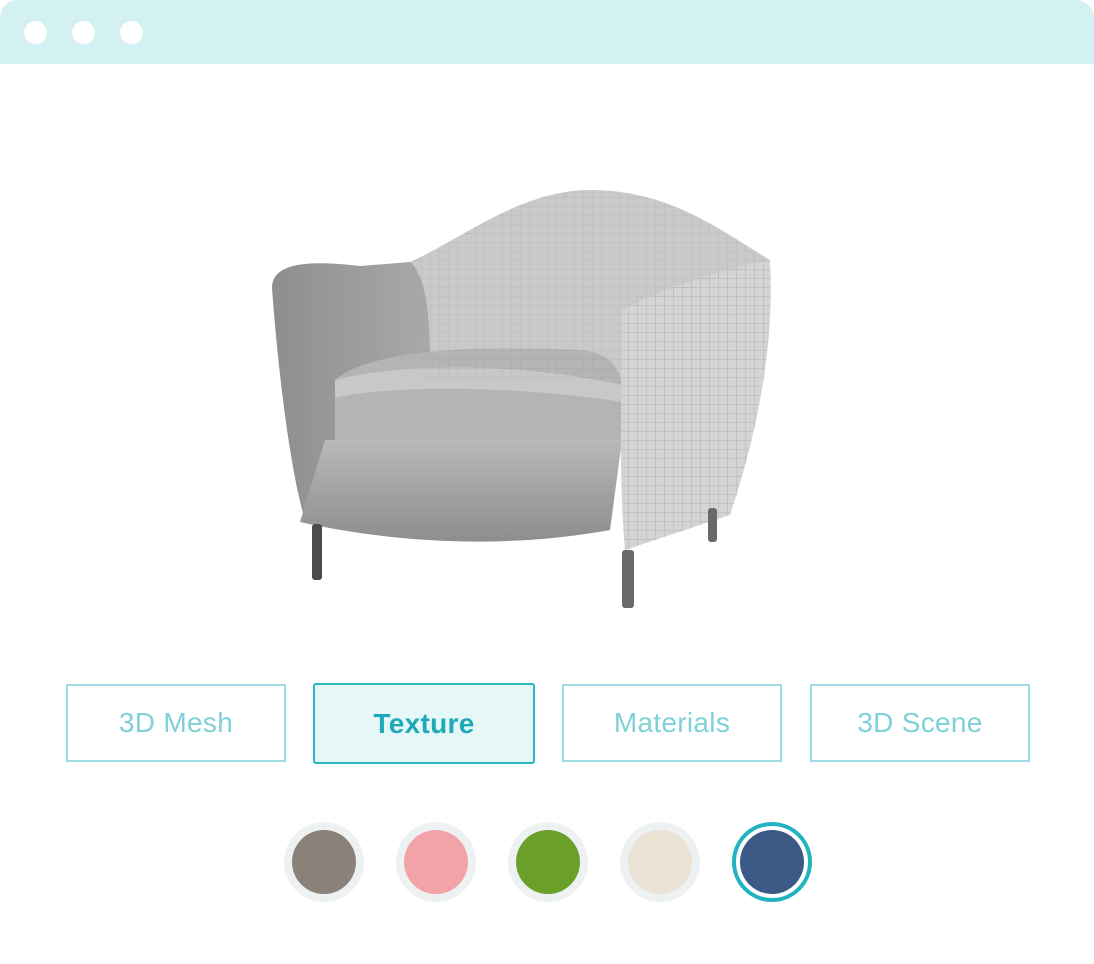 The width and height of the screenshot is (1094, 964). I want to click on swatch-pink, so click(436, 862).